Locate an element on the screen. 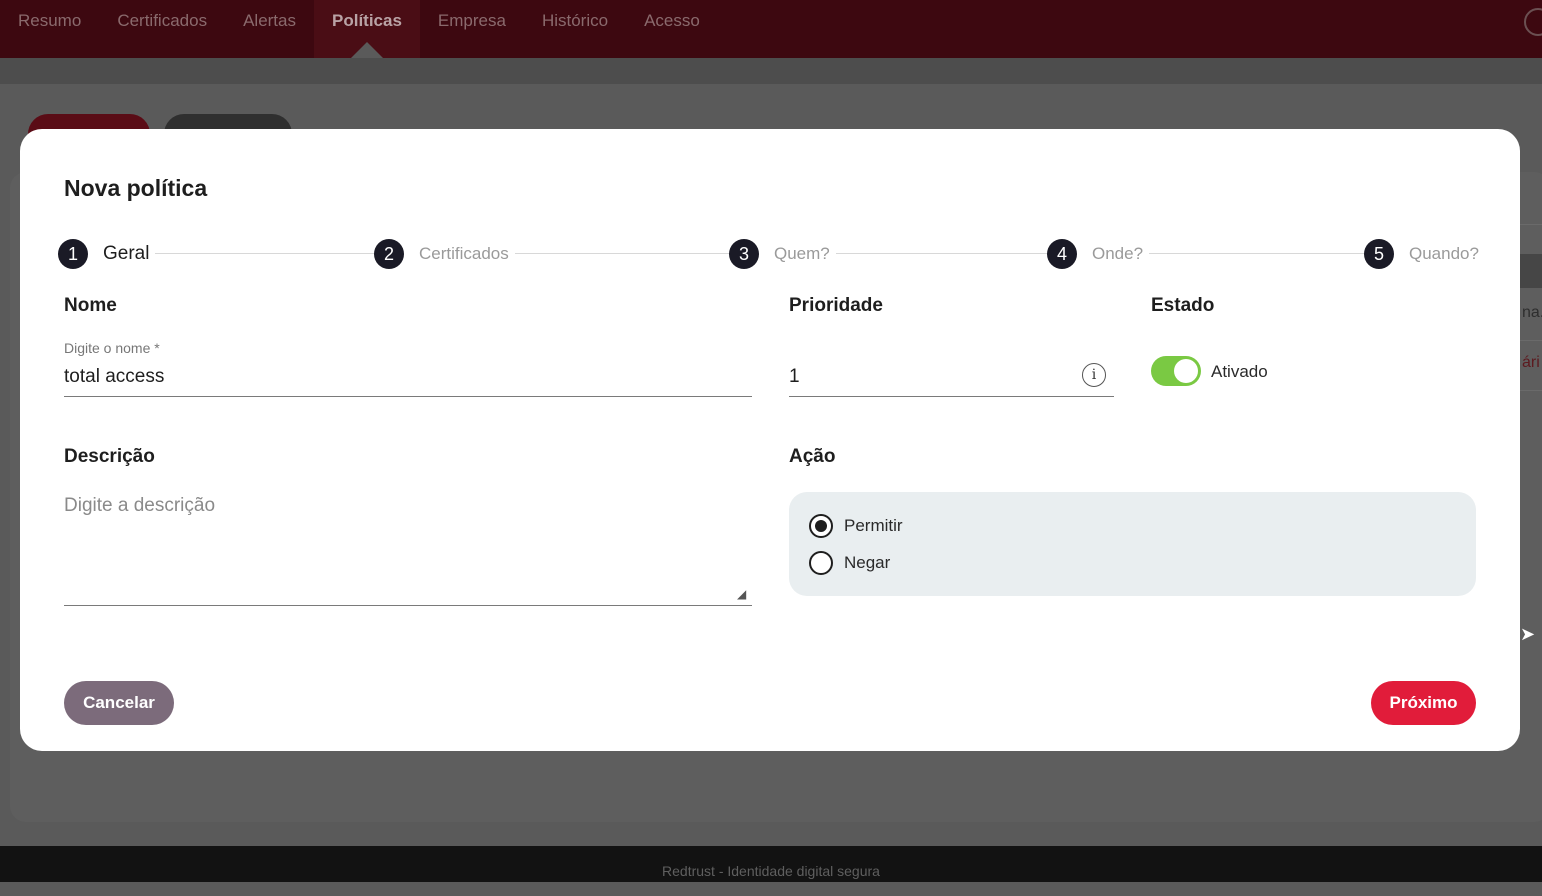 The height and width of the screenshot is (896, 1542). next-button: Próximo is located at coordinates (1423, 703).